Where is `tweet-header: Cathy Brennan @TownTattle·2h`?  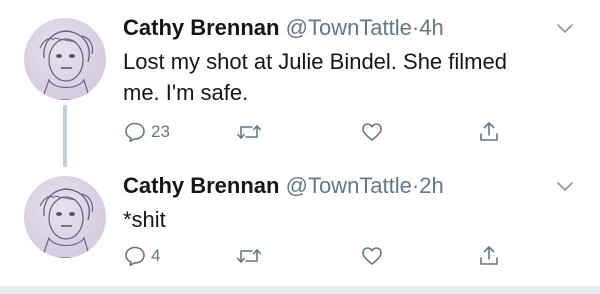 tweet-header: Cathy Brennan @TownTattle·2h is located at coordinates (331, 186).